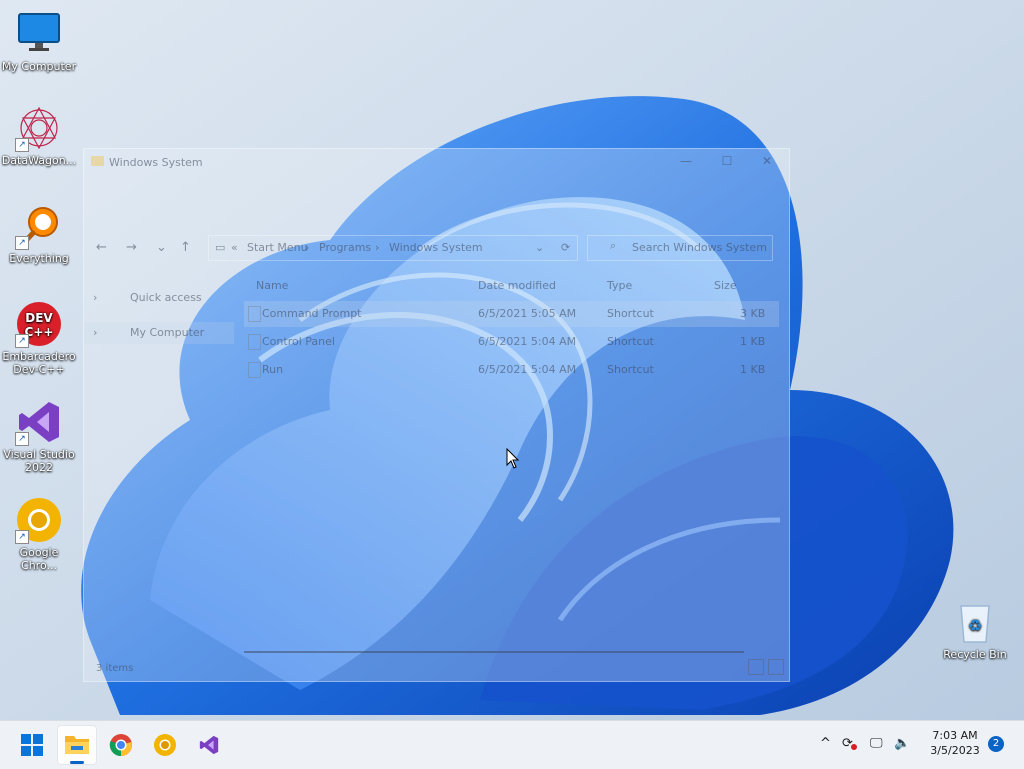 This screenshot has width=1024, height=769. I want to click on volume-icon: 🔈, so click(902, 743).